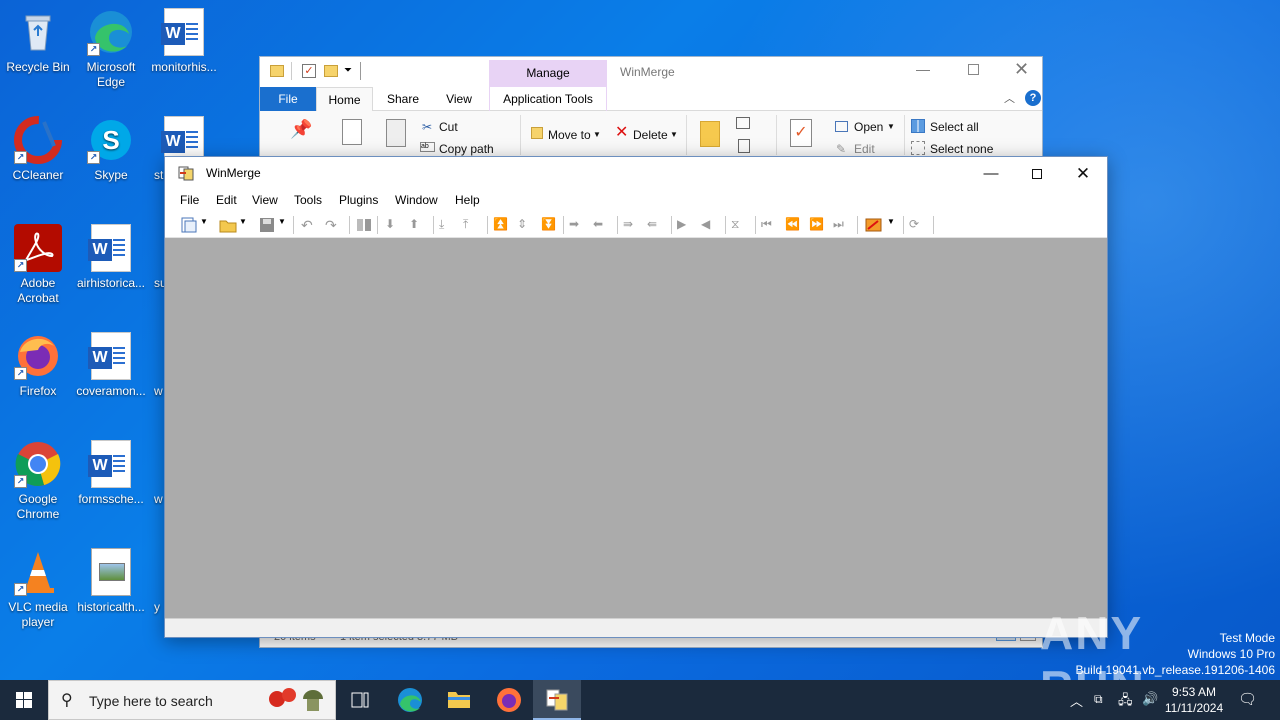 The image size is (1280, 720). What do you see at coordinates (416, 200) in the screenshot?
I see `menu-window: Window` at bounding box center [416, 200].